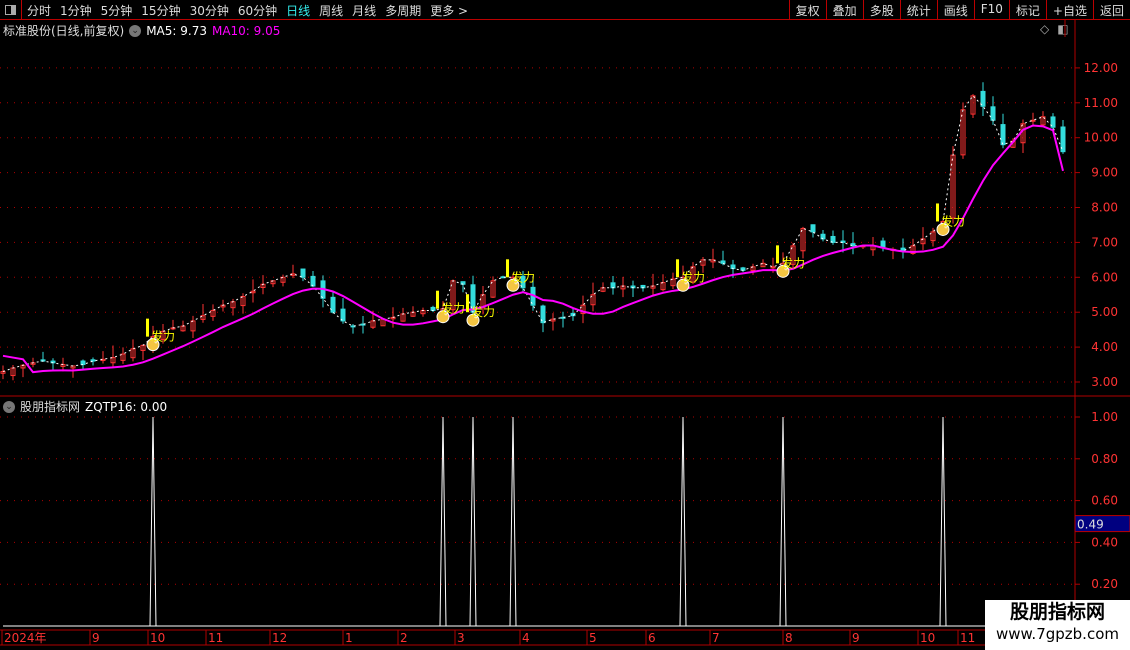 The height and width of the screenshot is (650, 1130). What do you see at coordinates (1057, 612) in the screenshot?
I see `watermark-name: 股朋指标网` at bounding box center [1057, 612].